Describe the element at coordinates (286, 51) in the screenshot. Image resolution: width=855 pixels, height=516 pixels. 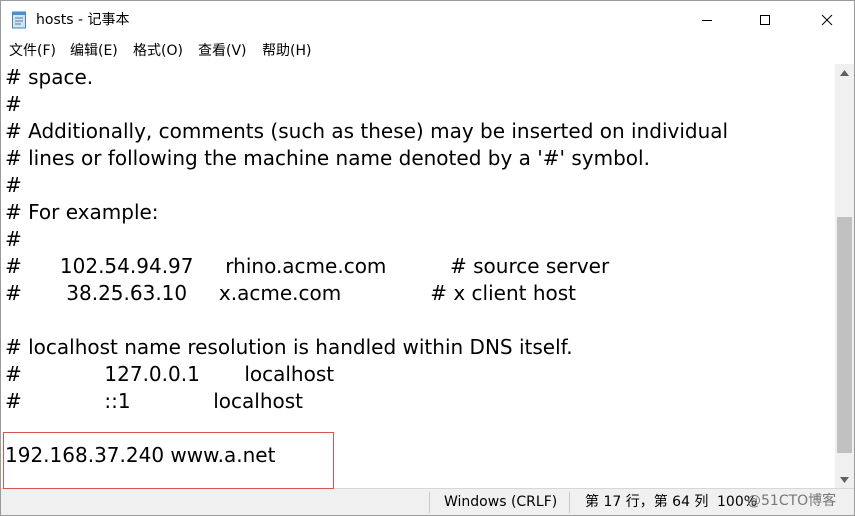
I see `menu-help: 帮助(H)` at that location.